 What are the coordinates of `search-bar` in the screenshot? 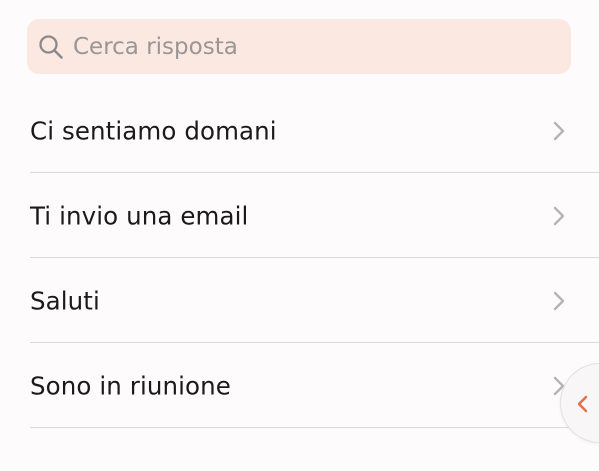 It's located at (299, 46).